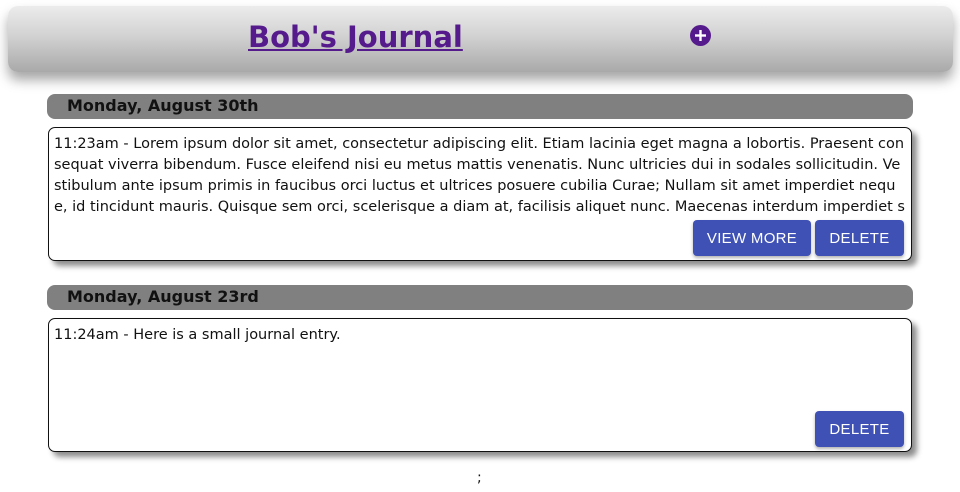 Image resolution: width=960 pixels, height=492 pixels. I want to click on footer-text: ;, so click(479, 478).